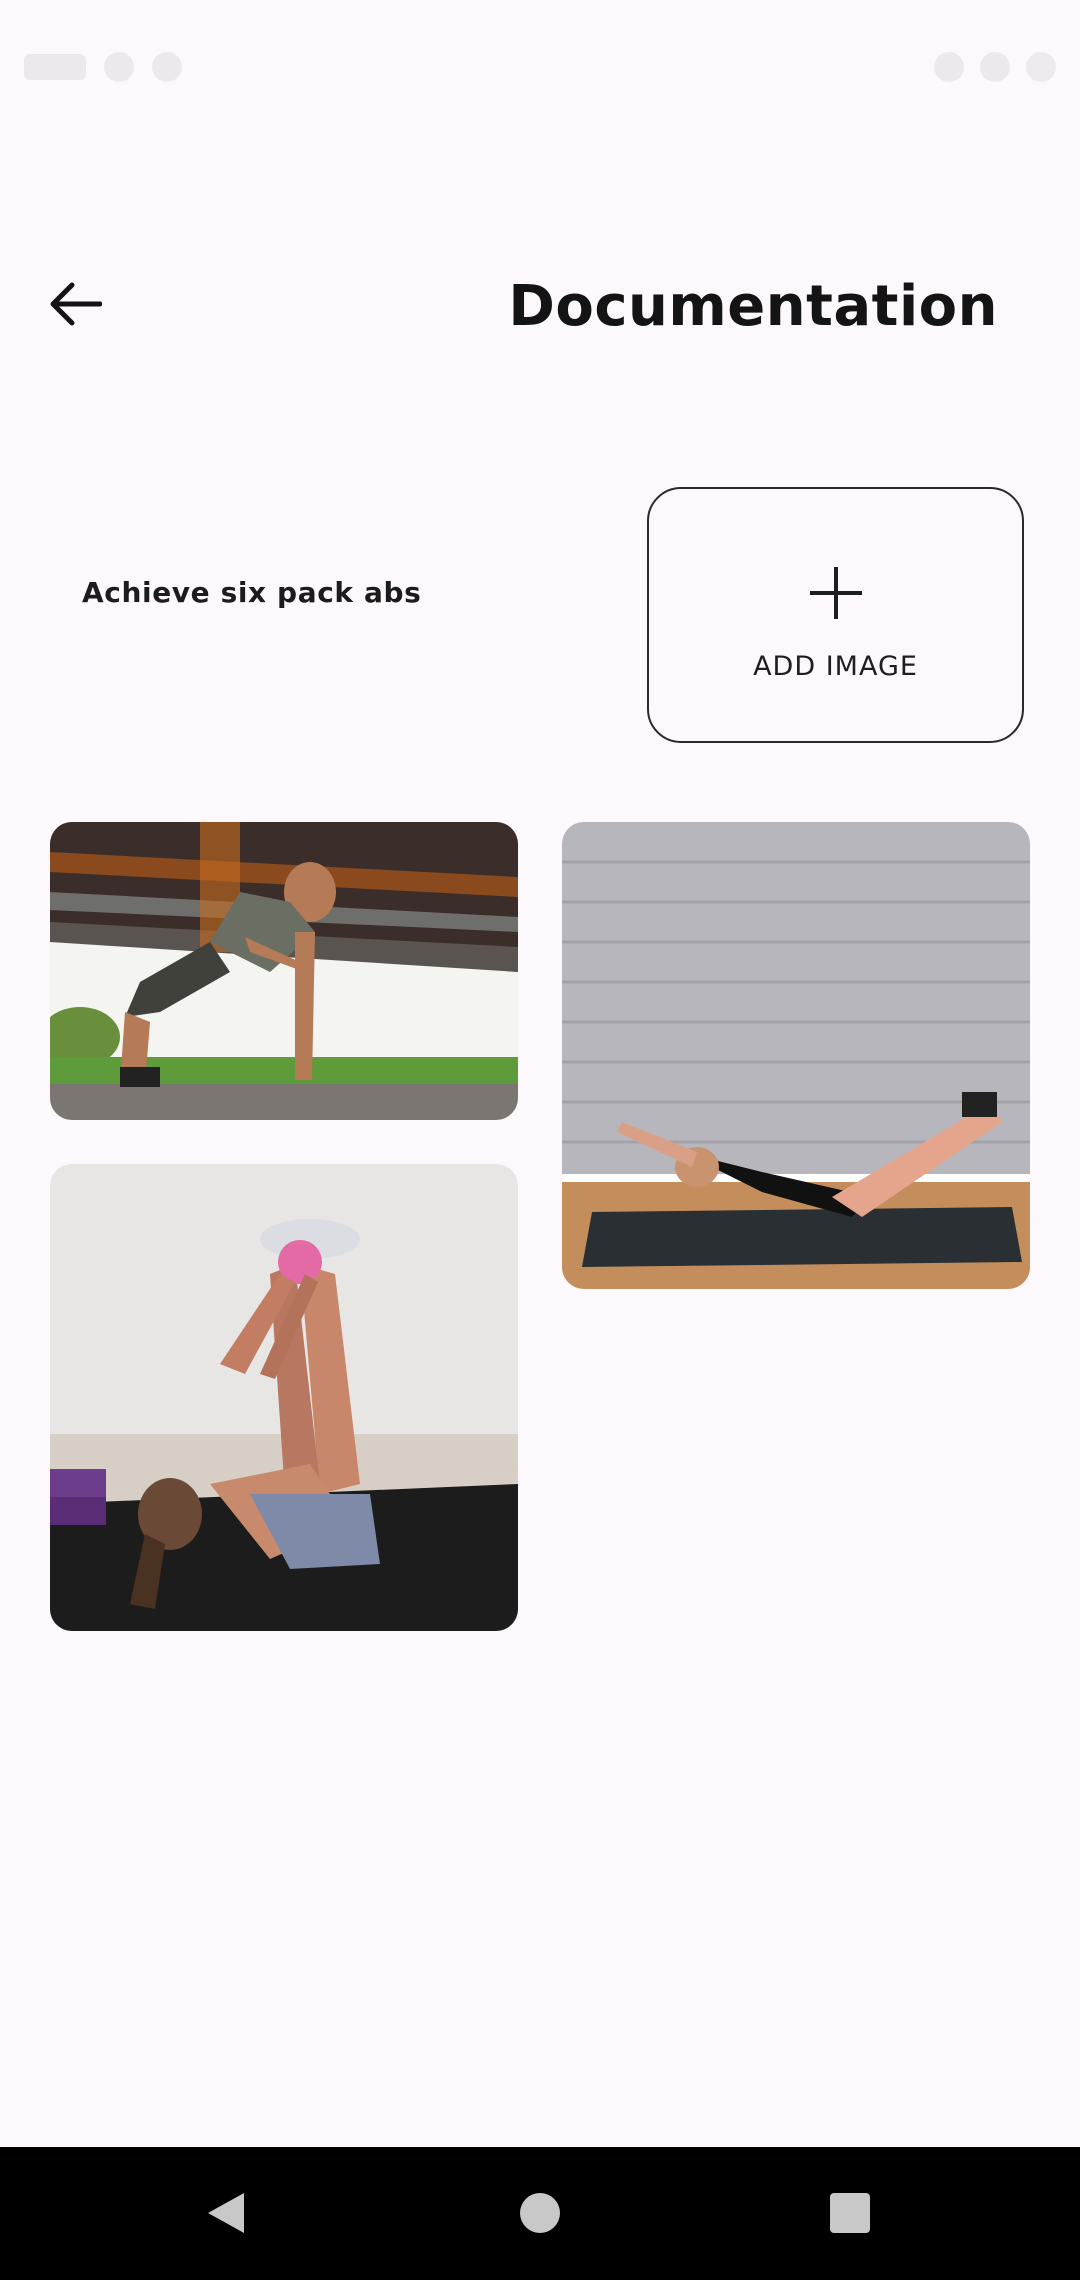 The width and height of the screenshot is (1080, 2280). I want to click on nav-back-button, so click(226, 2213).